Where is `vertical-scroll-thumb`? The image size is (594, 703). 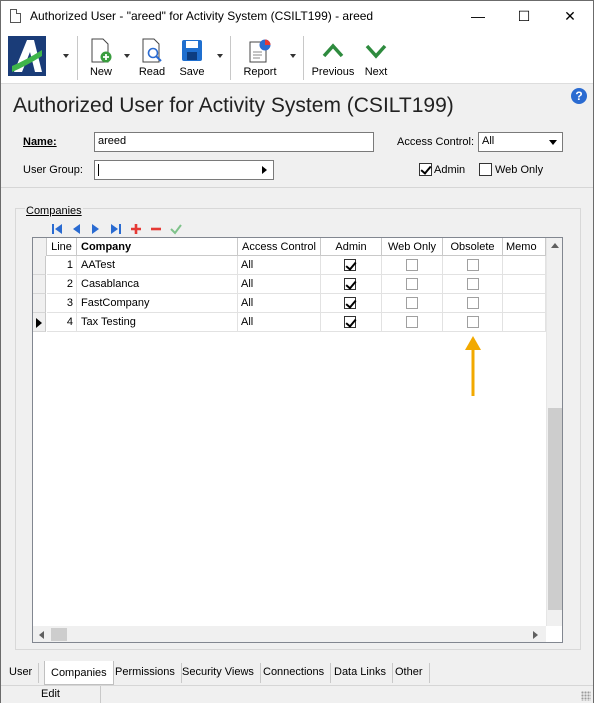
vertical-scroll-thumb is located at coordinates (555, 509).